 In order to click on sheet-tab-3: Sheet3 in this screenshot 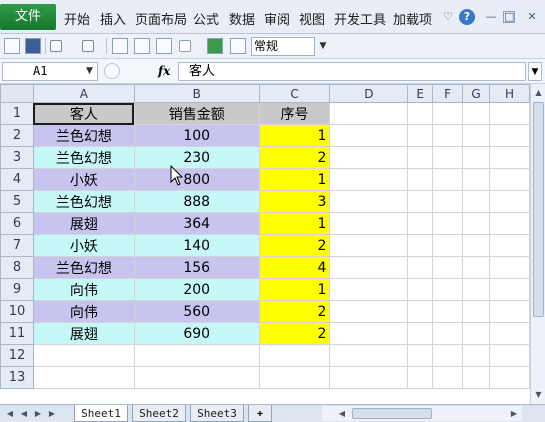, I will do `click(217, 413)`.